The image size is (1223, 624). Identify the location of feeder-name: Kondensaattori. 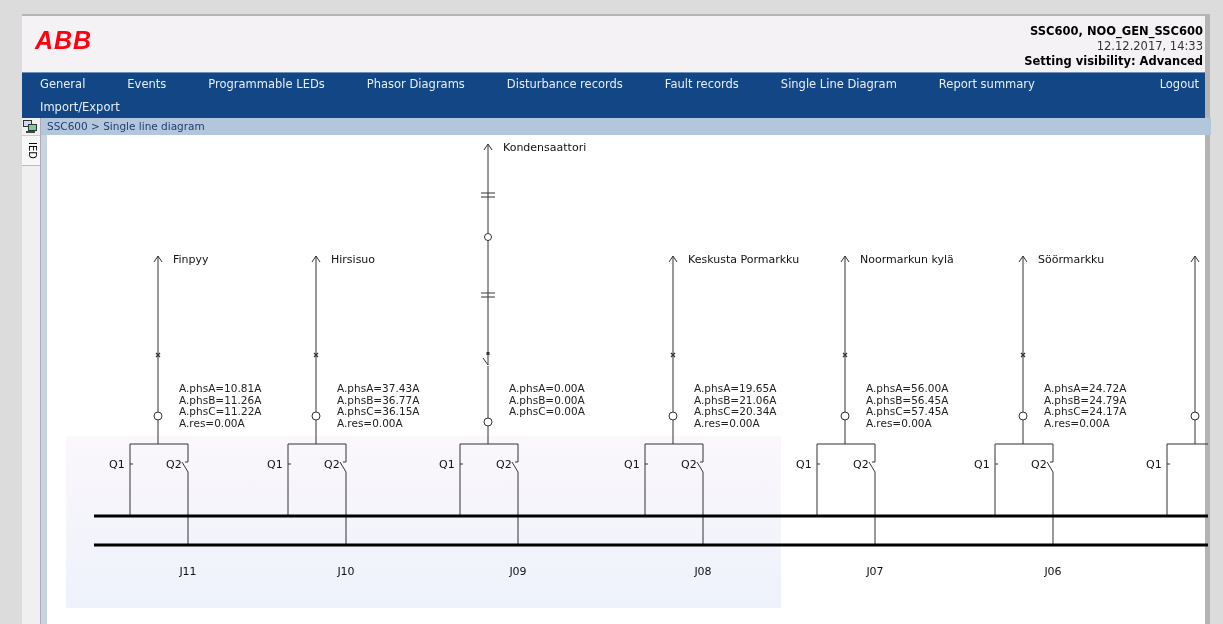
(545, 147).